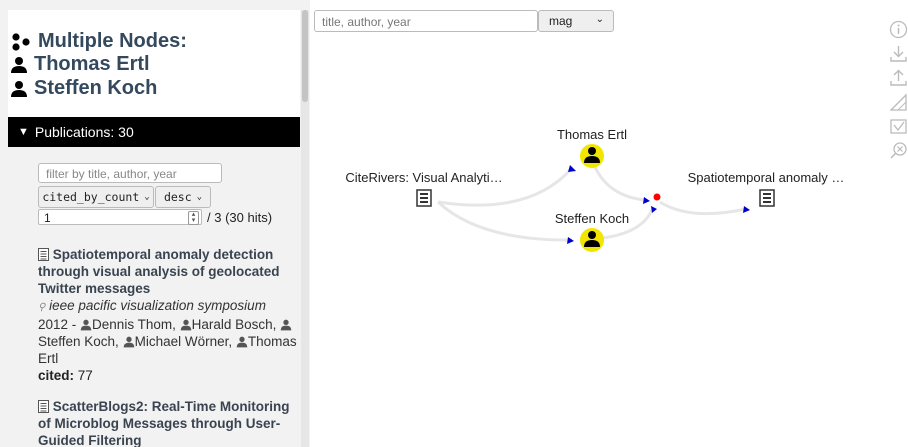 The image size is (908, 447). Describe the element at coordinates (154, 63) in the screenshot. I see `selection-header: Multiple Nodes: Thomas Ertl Steffen Koch` at that location.